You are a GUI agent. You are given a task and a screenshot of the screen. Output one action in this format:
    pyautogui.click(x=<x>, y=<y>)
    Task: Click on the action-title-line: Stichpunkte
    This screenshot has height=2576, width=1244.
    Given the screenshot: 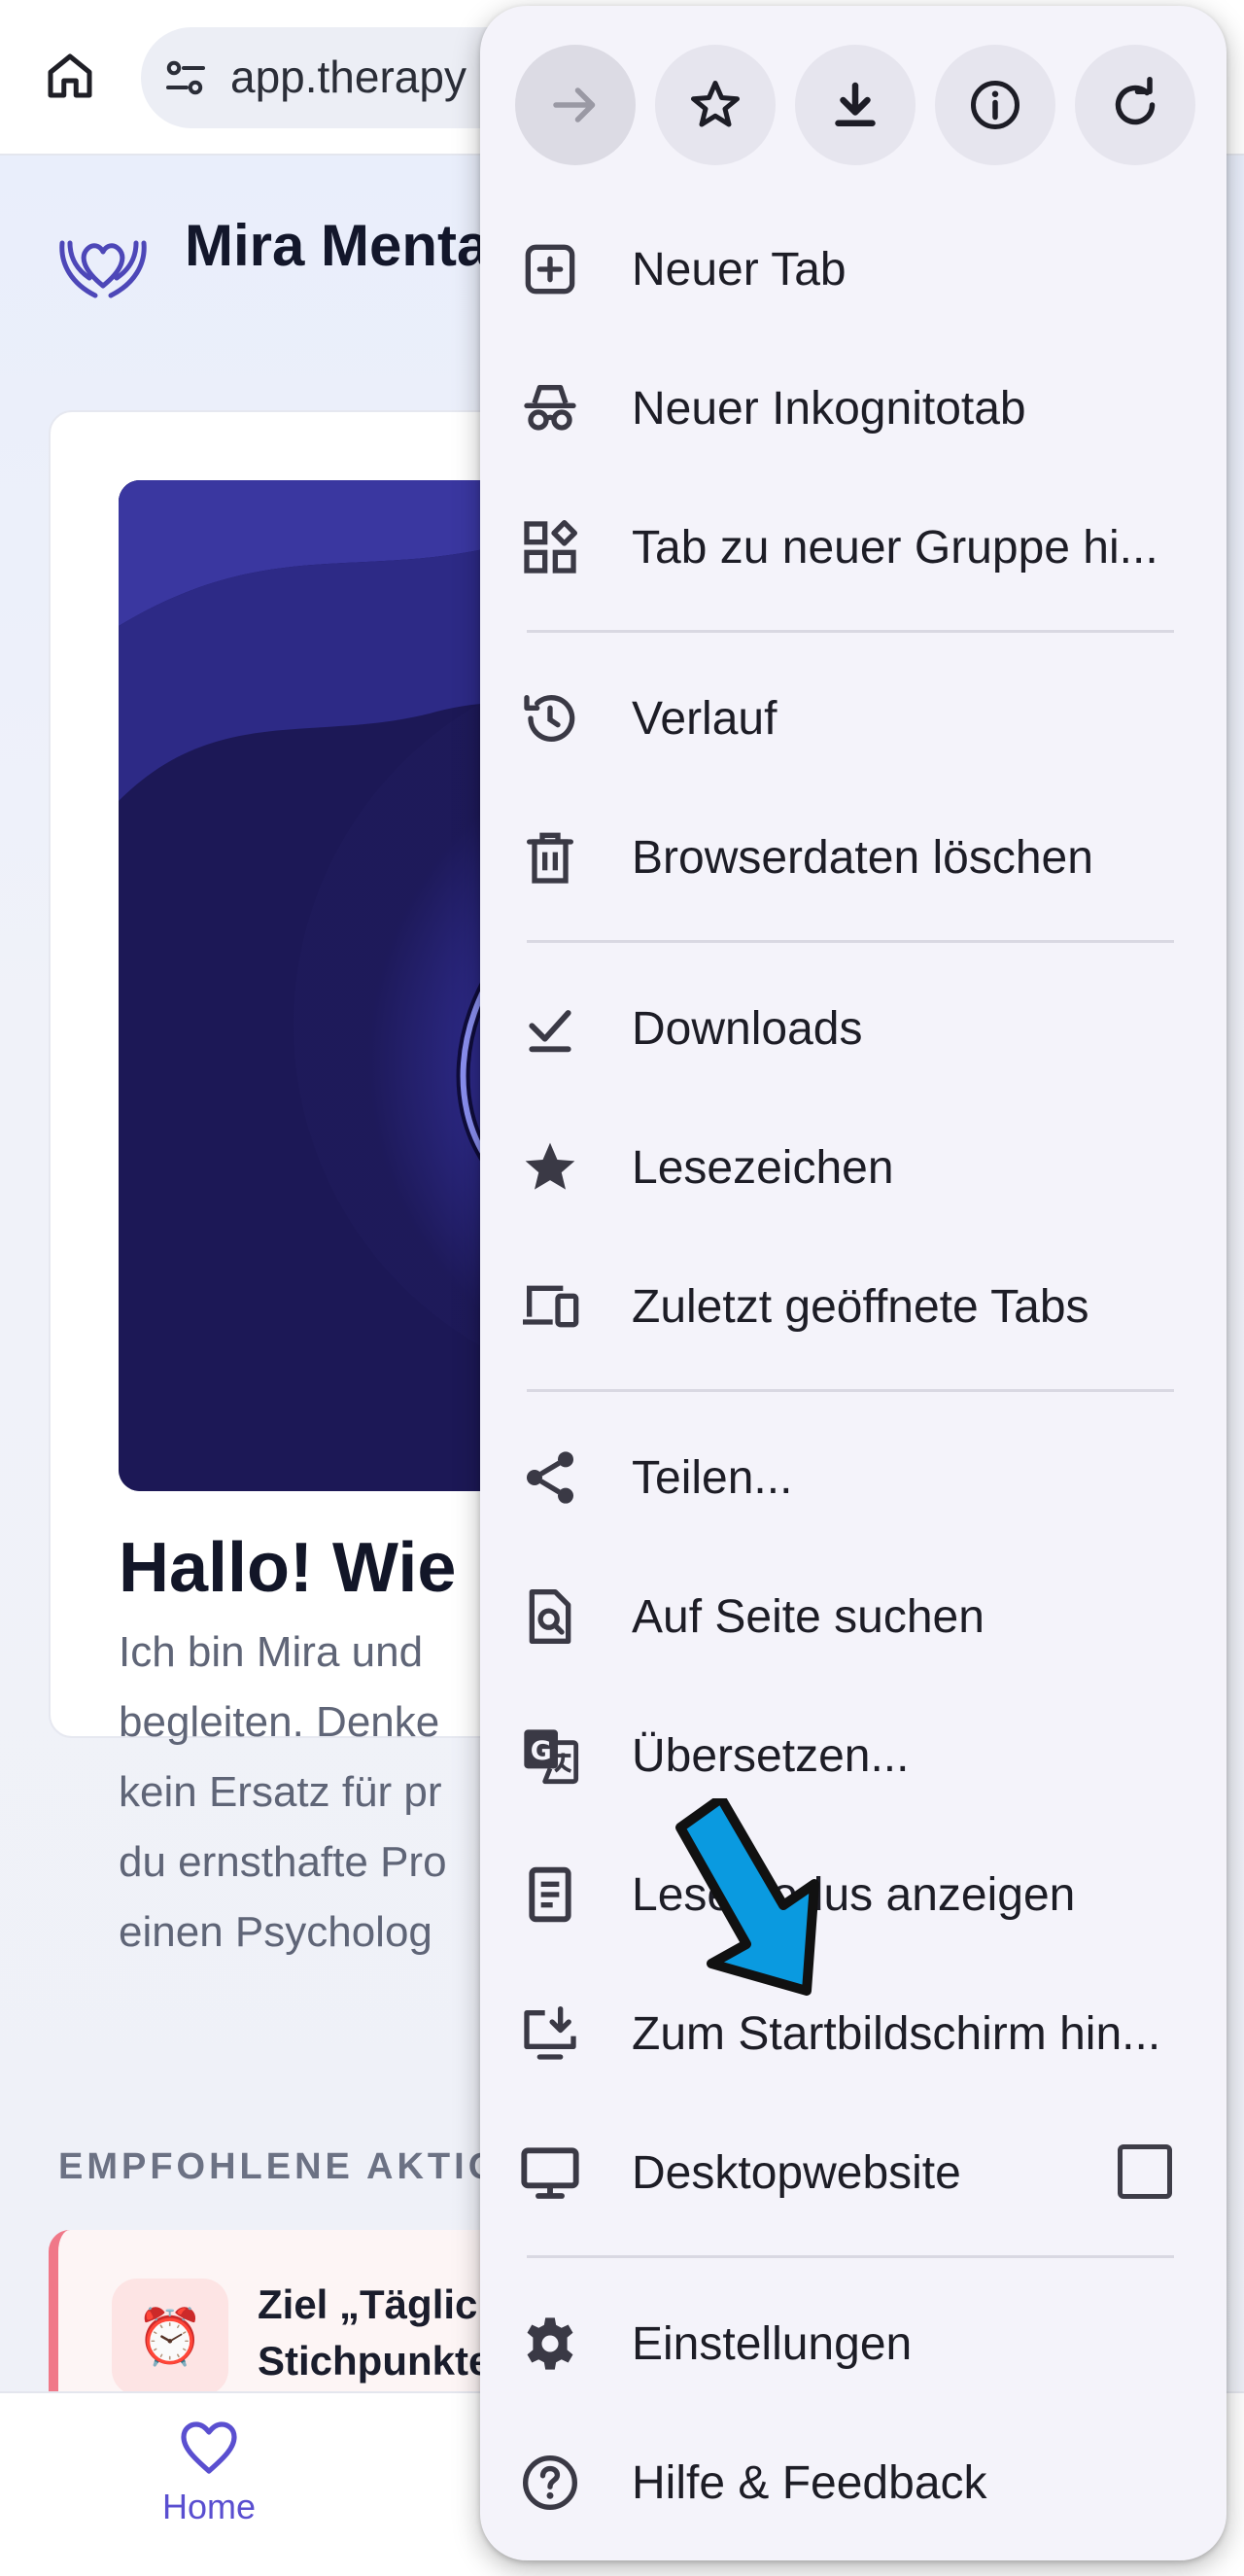 What is the action you would take?
    pyautogui.click(x=375, y=2361)
    